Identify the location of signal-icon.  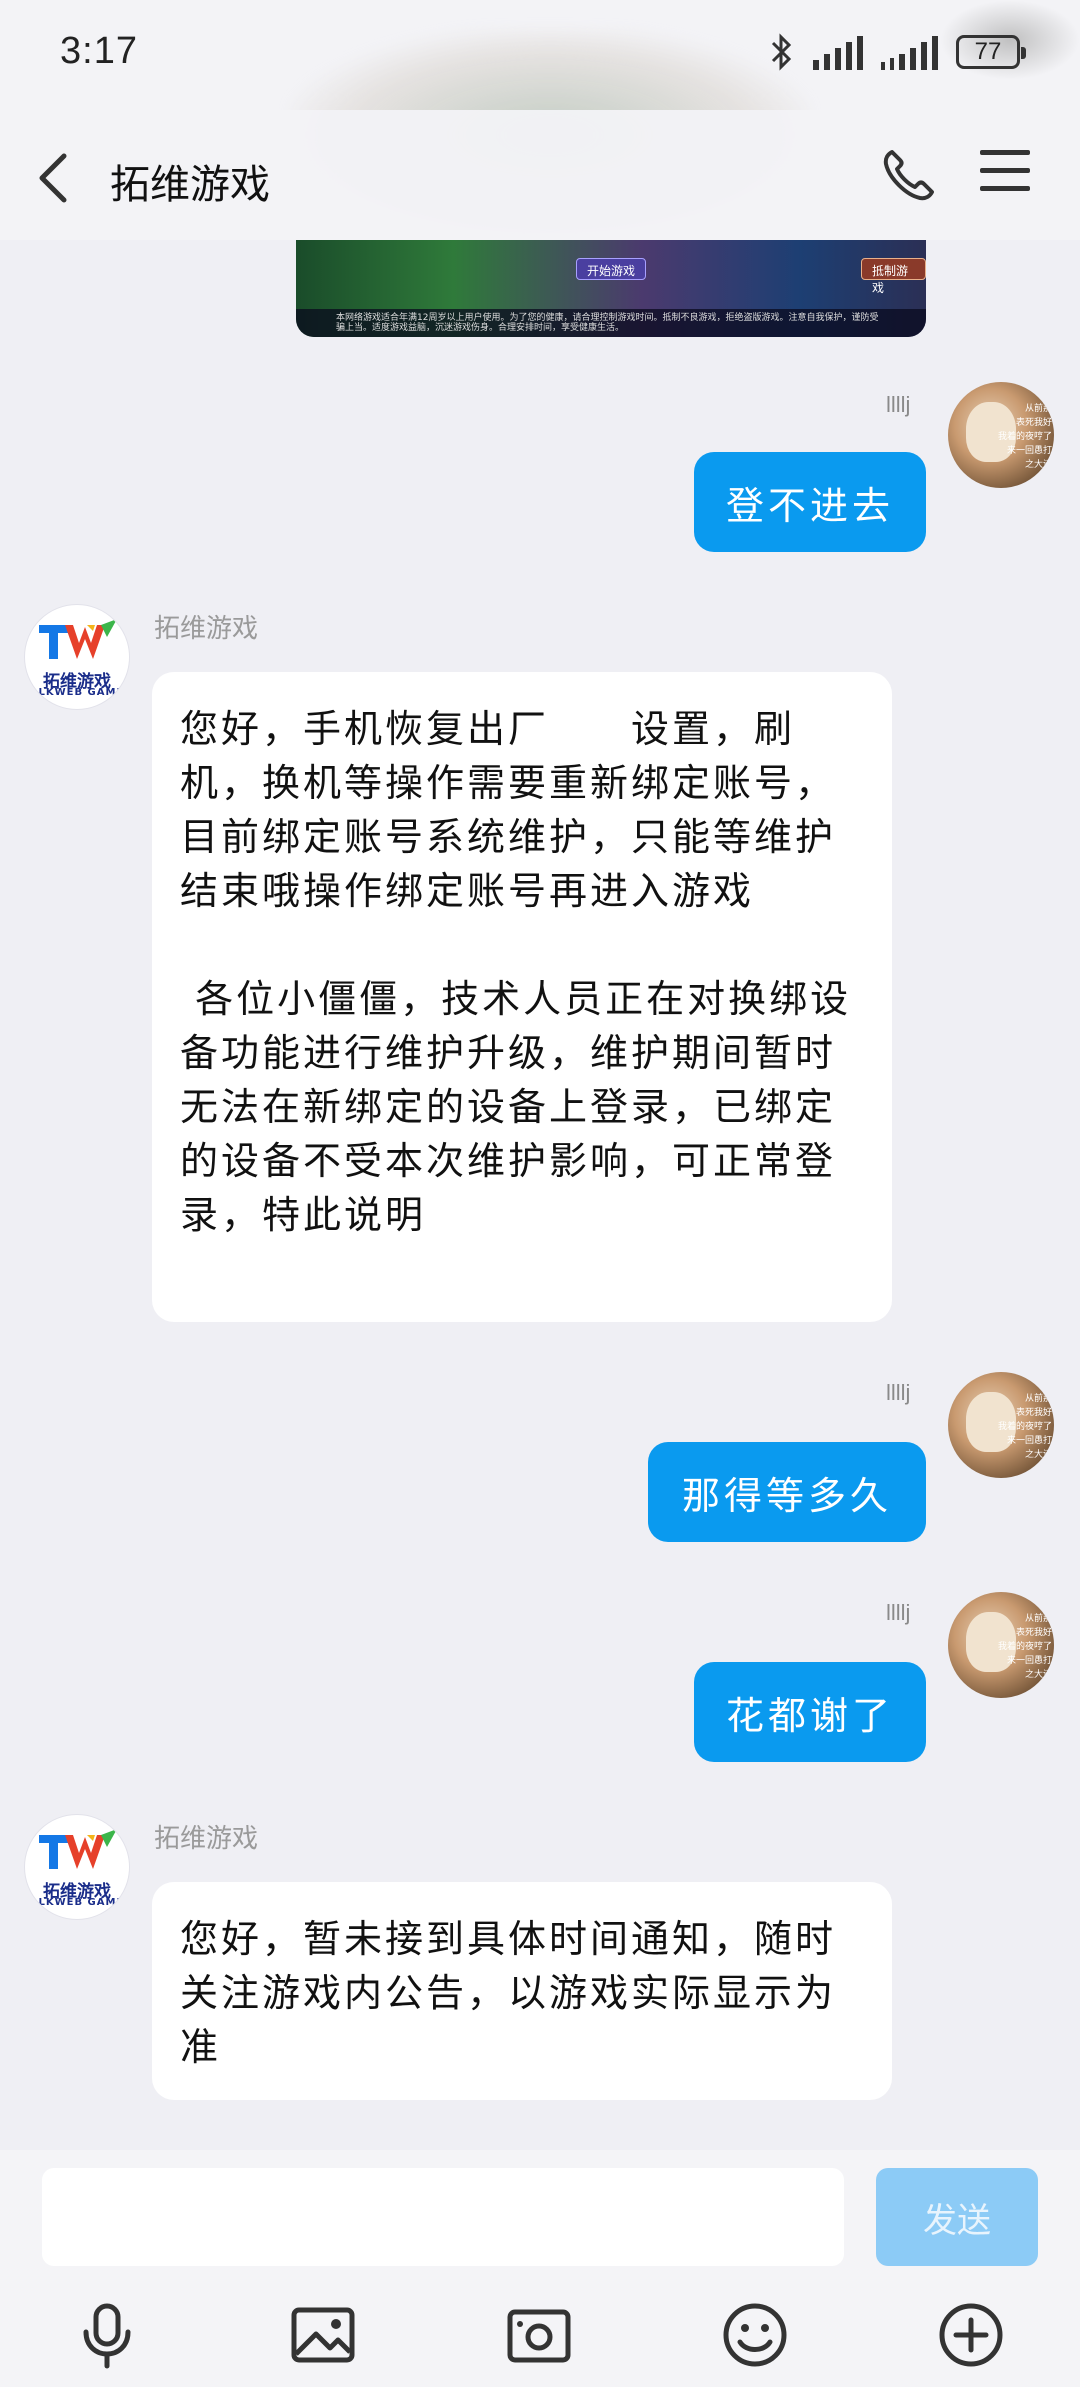
(838, 52).